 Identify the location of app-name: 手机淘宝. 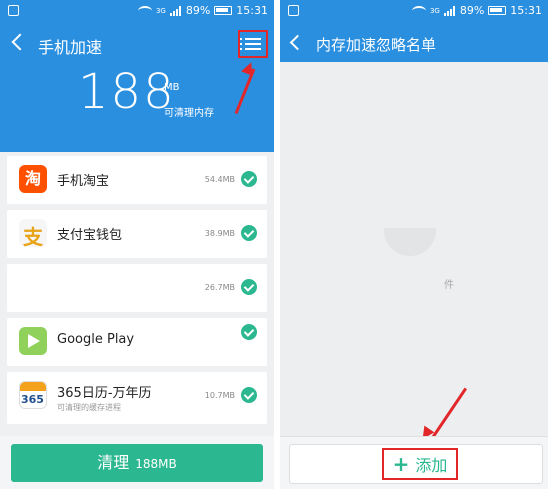
(83, 181).